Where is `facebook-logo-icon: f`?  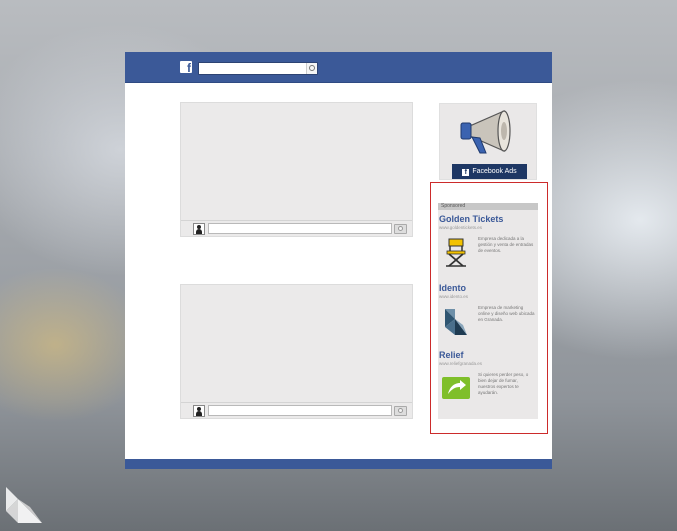 facebook-logo-icon: f is located at coordinates (186, 68).